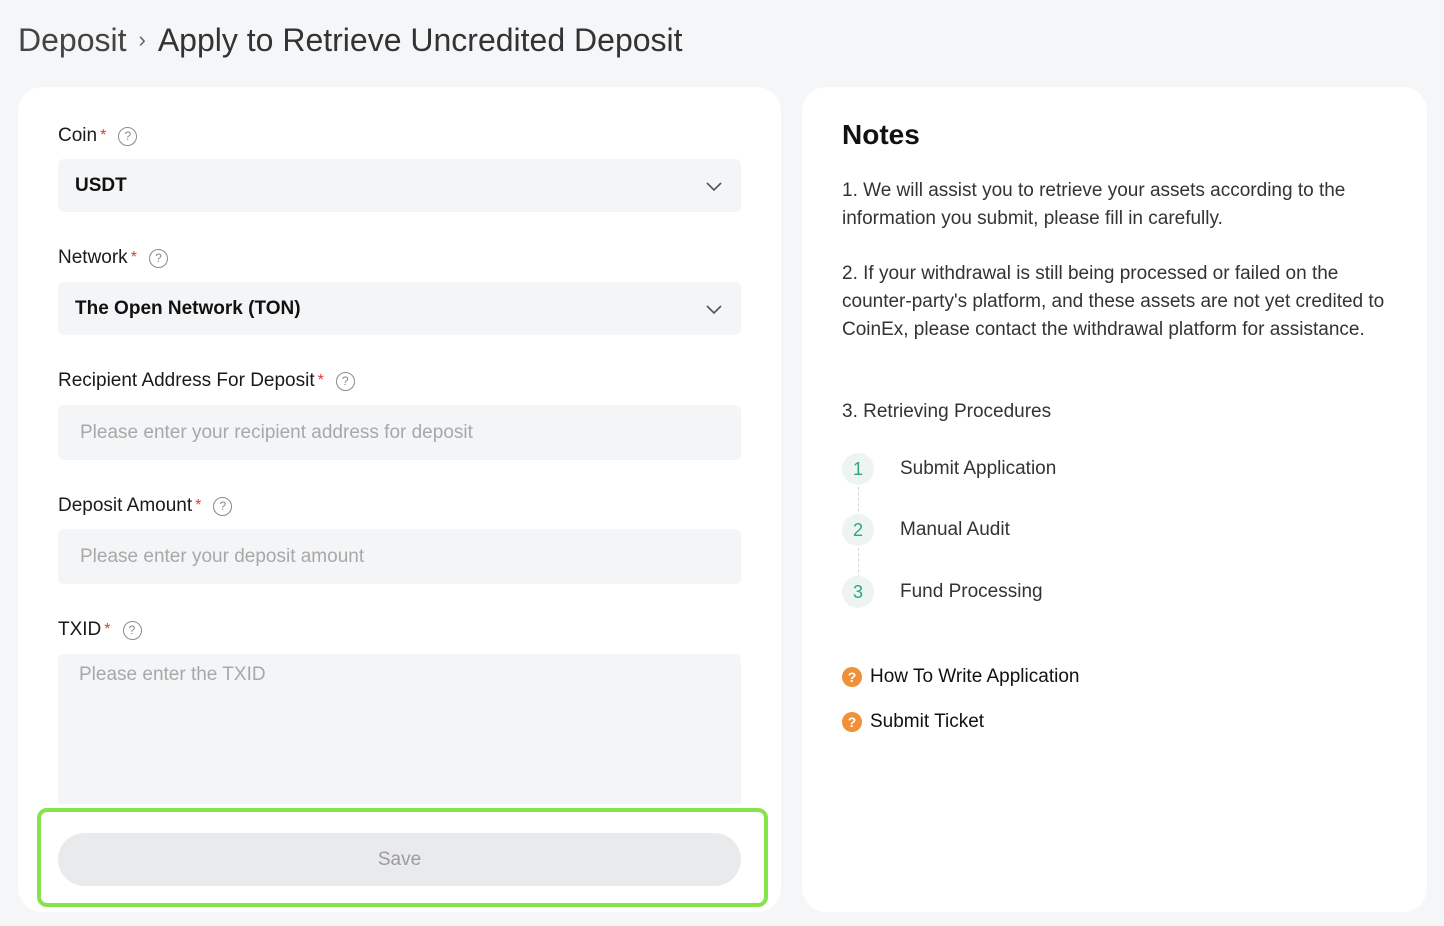 This screenshot has height=926, width=1444. I want to click on link-label: How To Write Application, so click(975, 676).